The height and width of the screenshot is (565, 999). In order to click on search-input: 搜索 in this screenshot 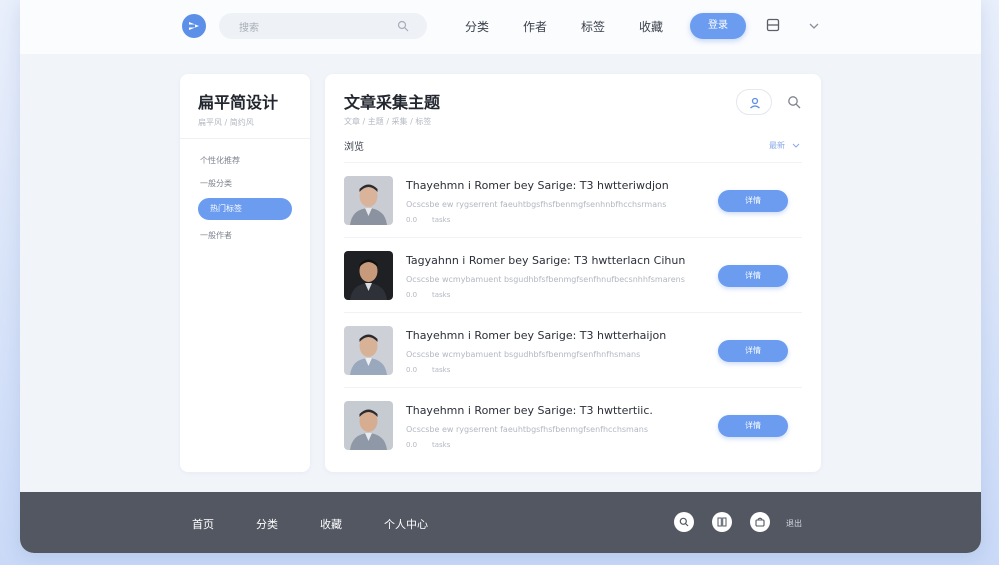, I will do `click(323, 26)`.